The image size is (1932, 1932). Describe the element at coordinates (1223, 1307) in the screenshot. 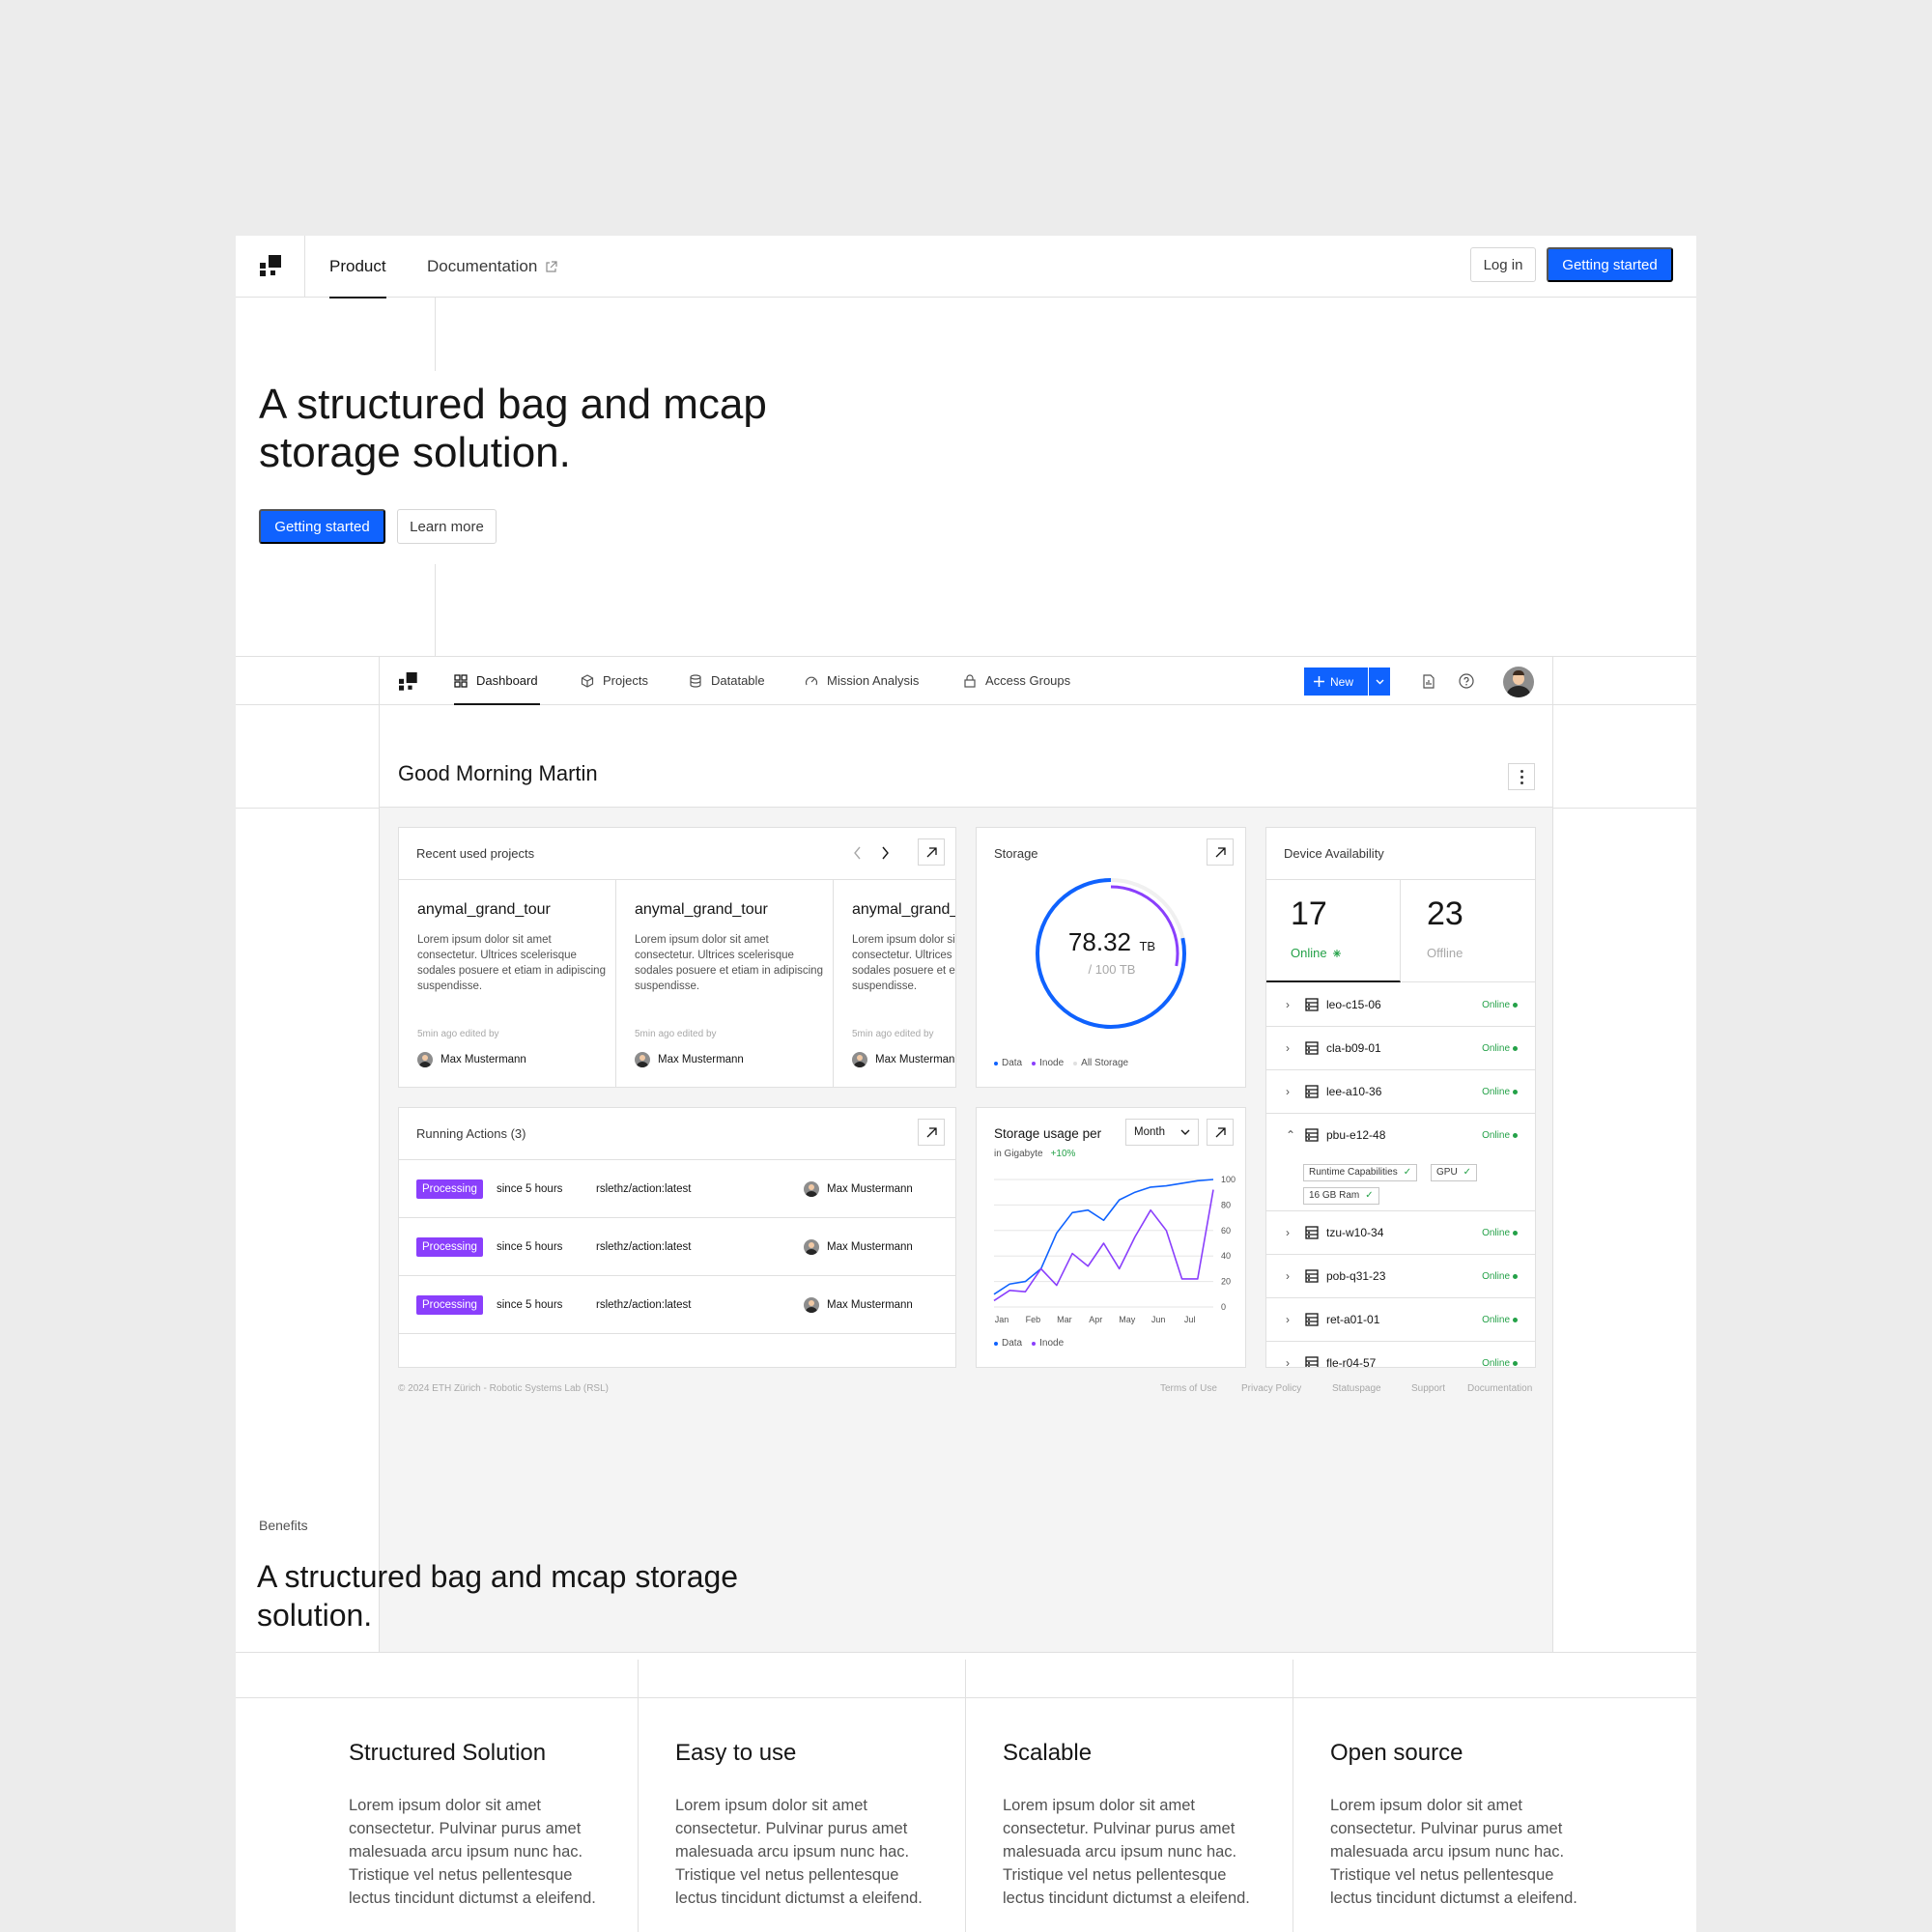

I see `y-tick-label: 0` at that location.